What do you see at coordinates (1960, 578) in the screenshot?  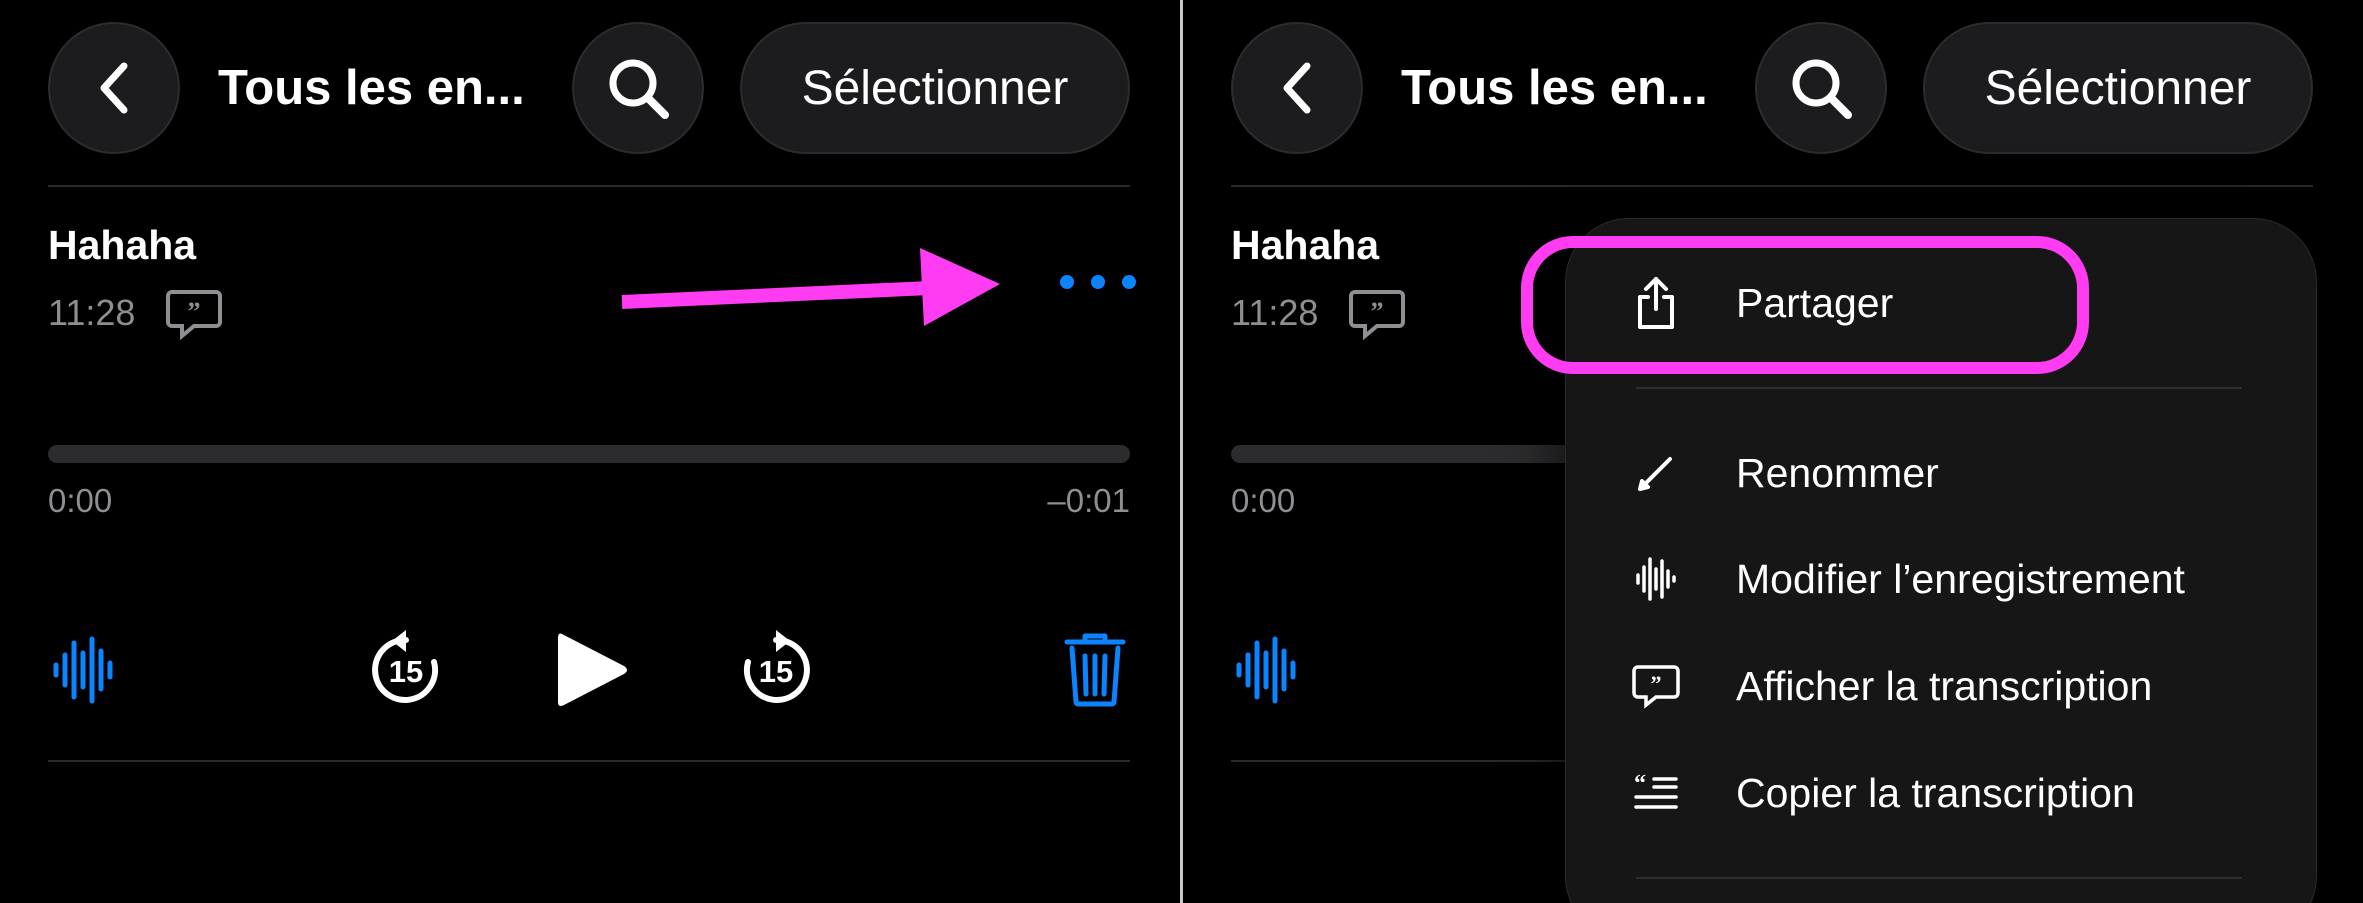 I see `menu-item-label: Modifier l’enregistrement` at bounding box center [1960, 578].